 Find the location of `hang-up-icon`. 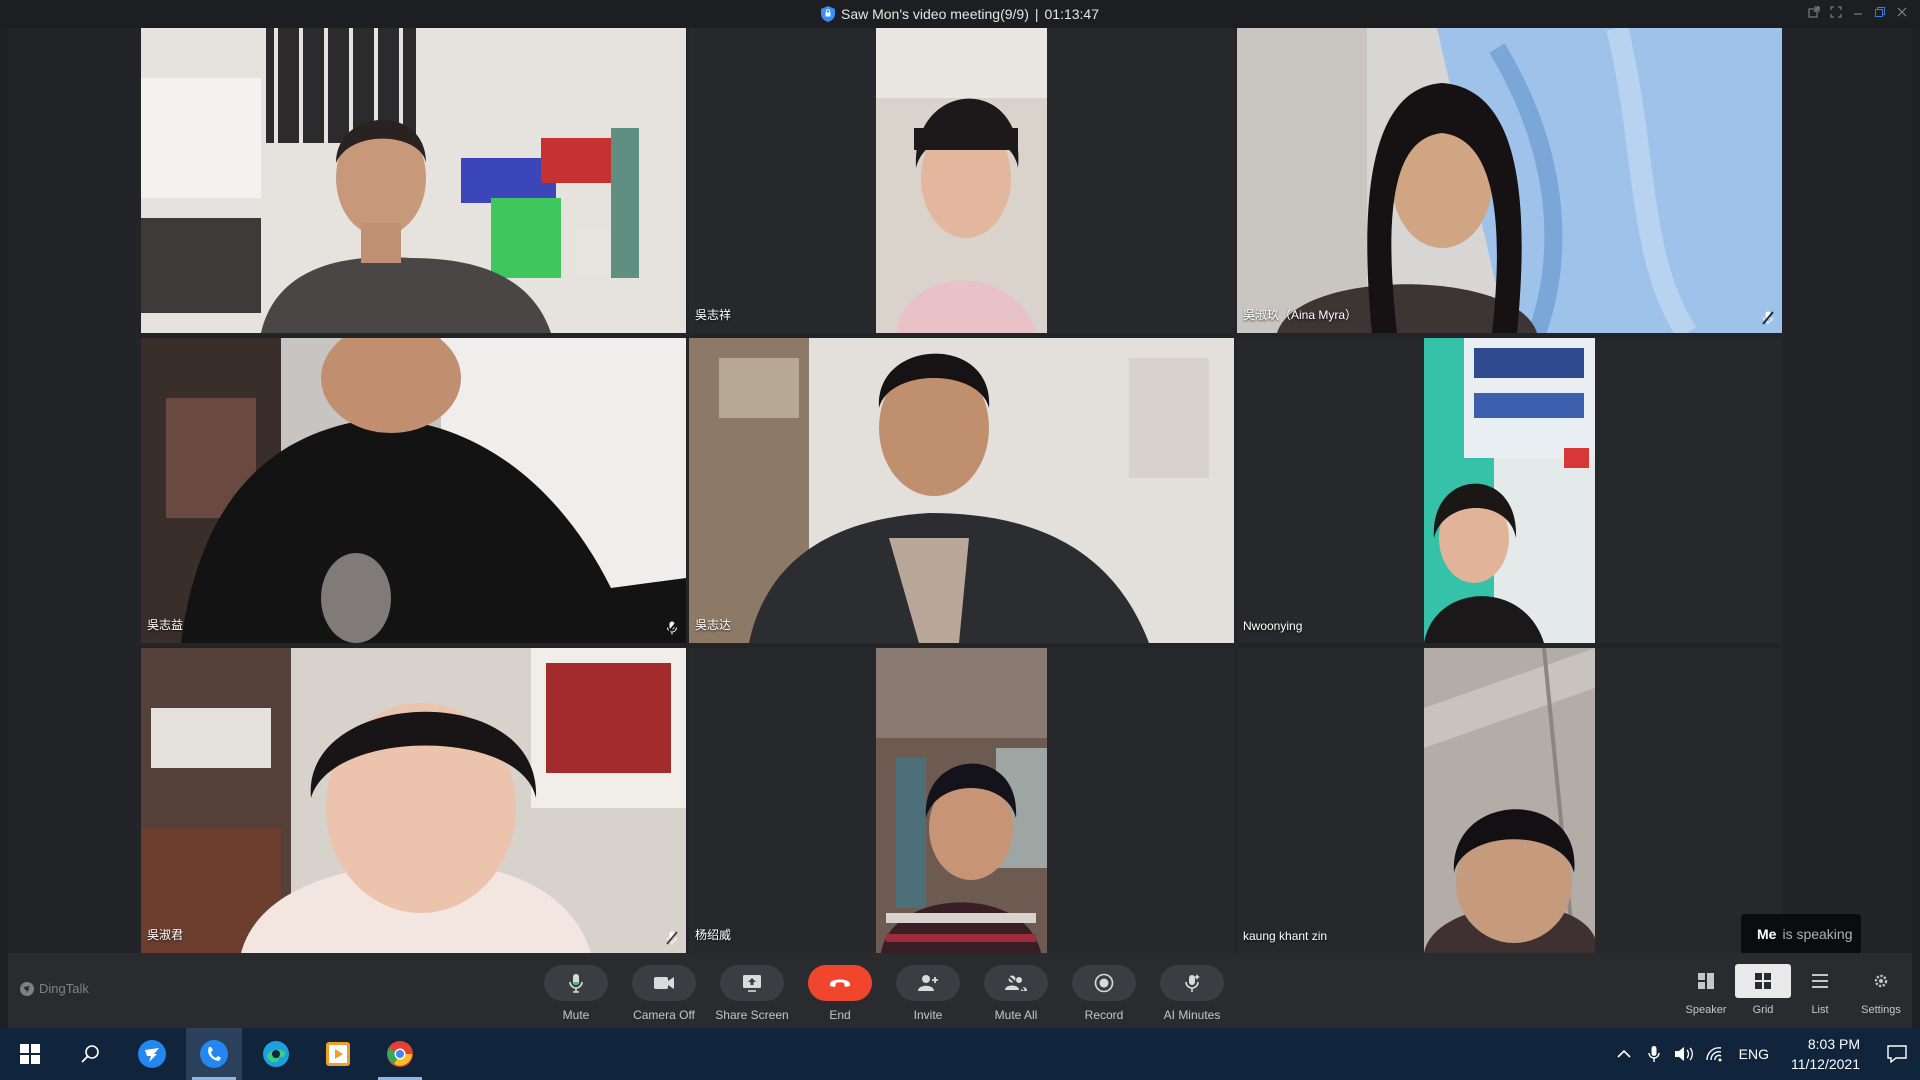

hang-up-icon is located at coordinates (840, 983).